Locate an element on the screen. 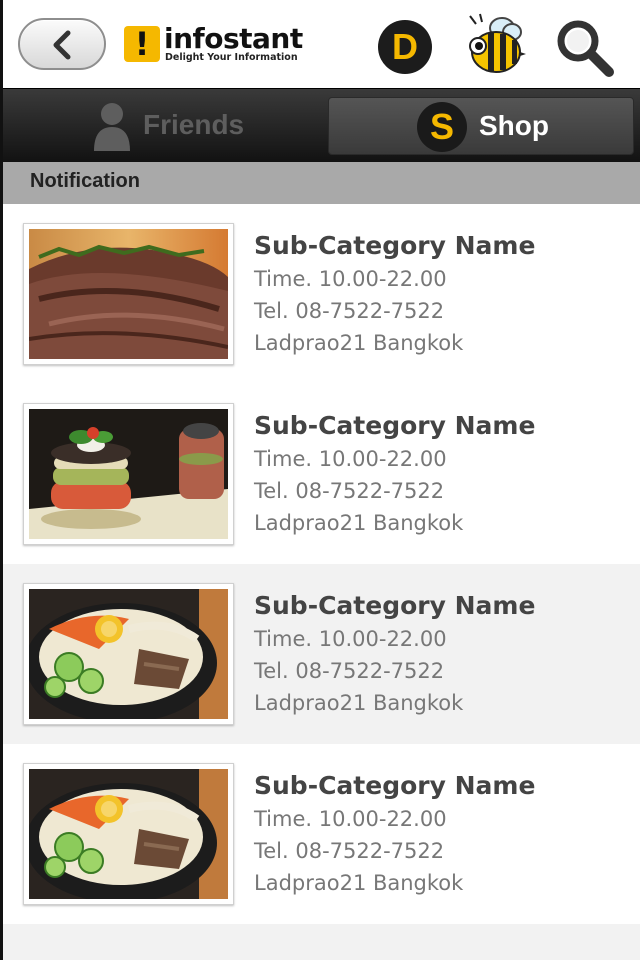  notification-header: Notification is located at coordinates (320, 183).